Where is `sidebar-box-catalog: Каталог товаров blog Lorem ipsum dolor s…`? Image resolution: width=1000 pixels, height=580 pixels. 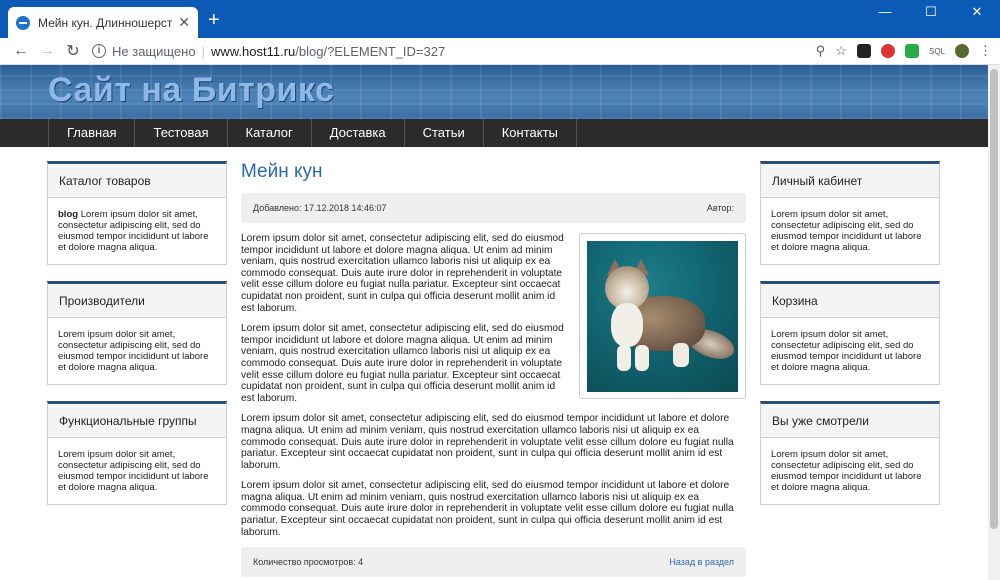
sidebar-box-catalog: Каталог товаров blog Lorem ipsum dolor s… is located at coordinates (137, 213).